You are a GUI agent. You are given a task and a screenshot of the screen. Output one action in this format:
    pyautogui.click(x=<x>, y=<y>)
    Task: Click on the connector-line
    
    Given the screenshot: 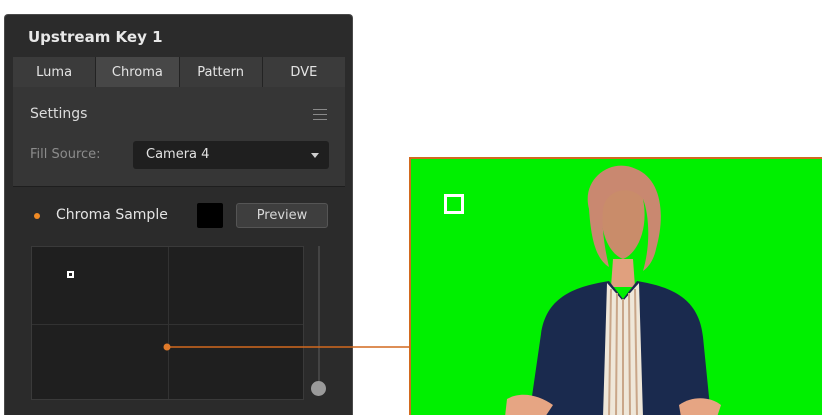 What is the action you would take?
    pyautogui.click(x=286, y=347)
    